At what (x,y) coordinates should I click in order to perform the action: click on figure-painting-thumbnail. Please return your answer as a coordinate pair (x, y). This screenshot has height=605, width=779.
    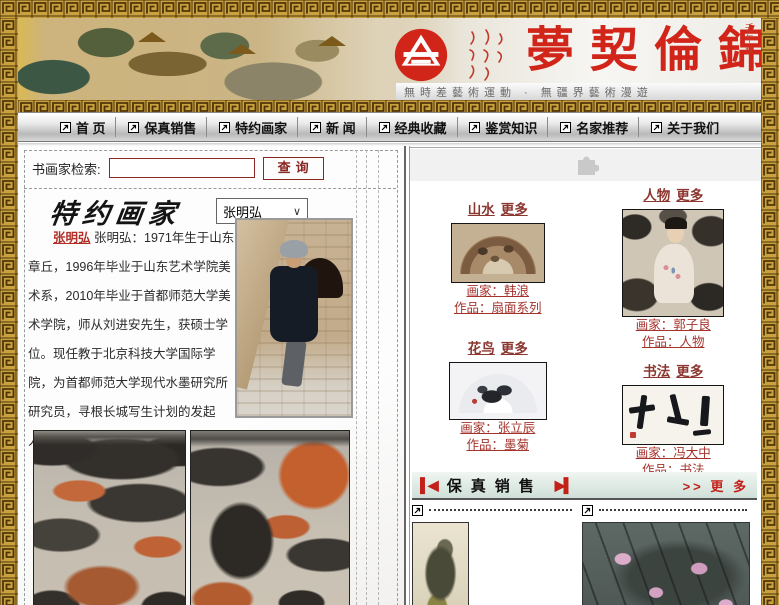
    Looking at the image, I should click on (673, 263).